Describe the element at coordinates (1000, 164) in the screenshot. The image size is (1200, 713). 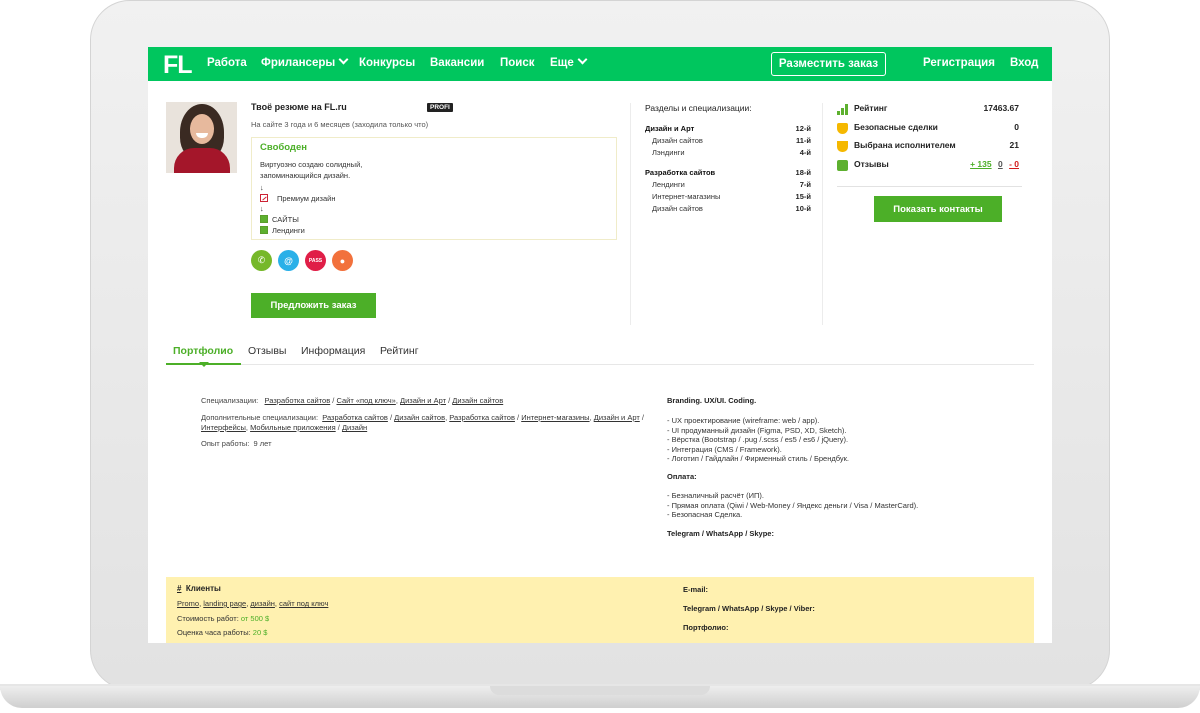
I see `reviews-neutral: 0` at that location.